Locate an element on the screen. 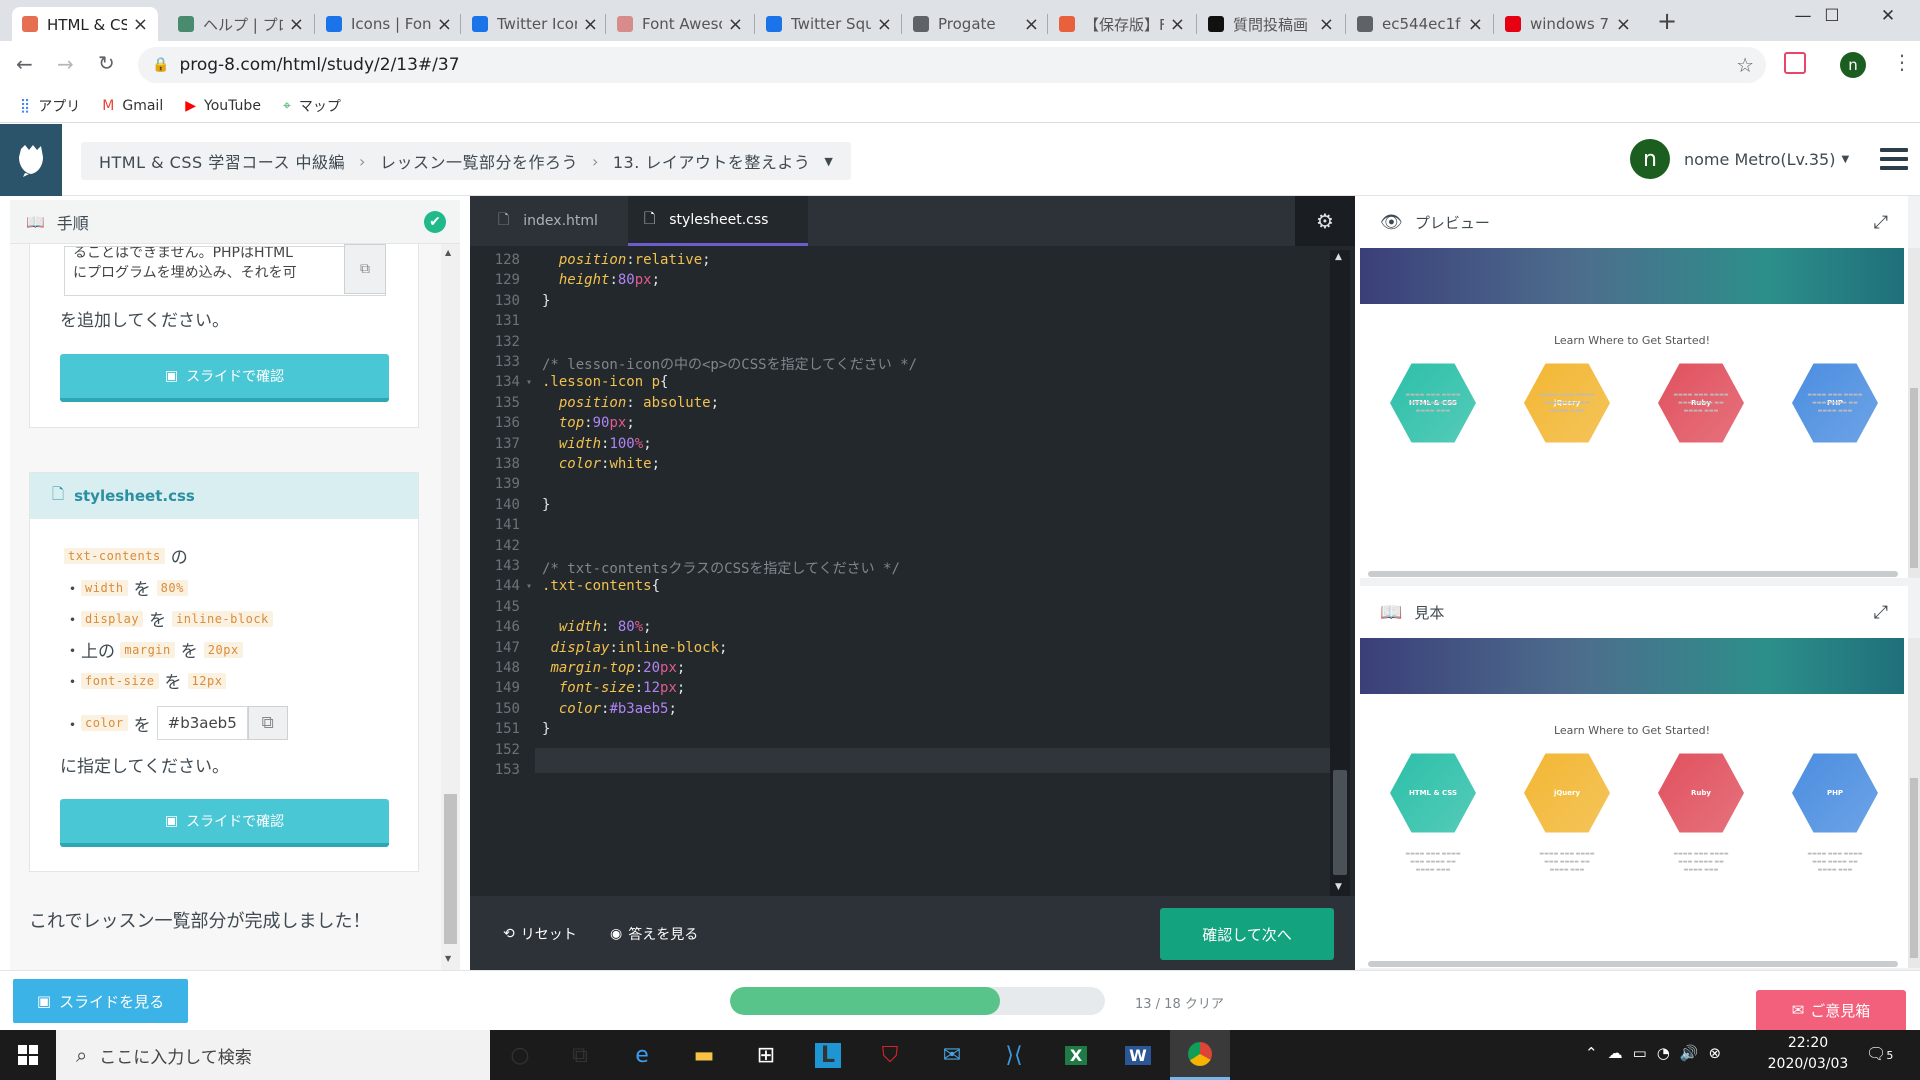 Image resolution: width=1920 pixels, height=1080 pixels. taskbar-clock: 22:20 2020/03/03 is located at coordinates (1808, 1054).